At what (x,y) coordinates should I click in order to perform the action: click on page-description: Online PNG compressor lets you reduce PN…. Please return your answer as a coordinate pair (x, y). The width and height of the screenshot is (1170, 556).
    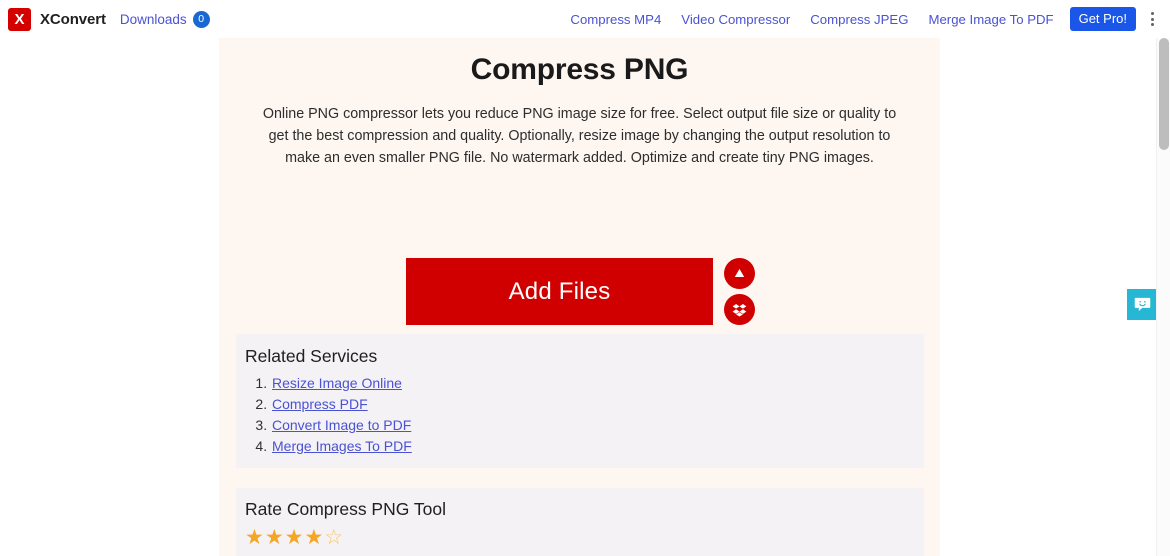
    Looking at the image, I should click on (579, 136).